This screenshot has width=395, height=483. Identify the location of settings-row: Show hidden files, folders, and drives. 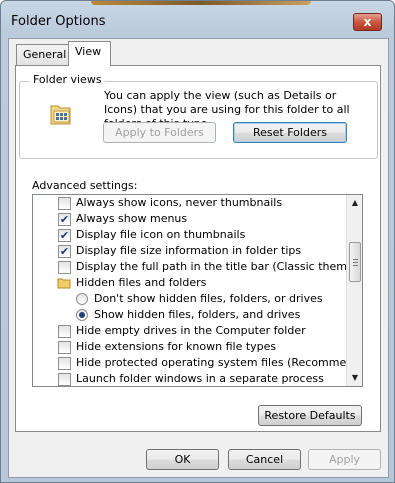
(189, 315).